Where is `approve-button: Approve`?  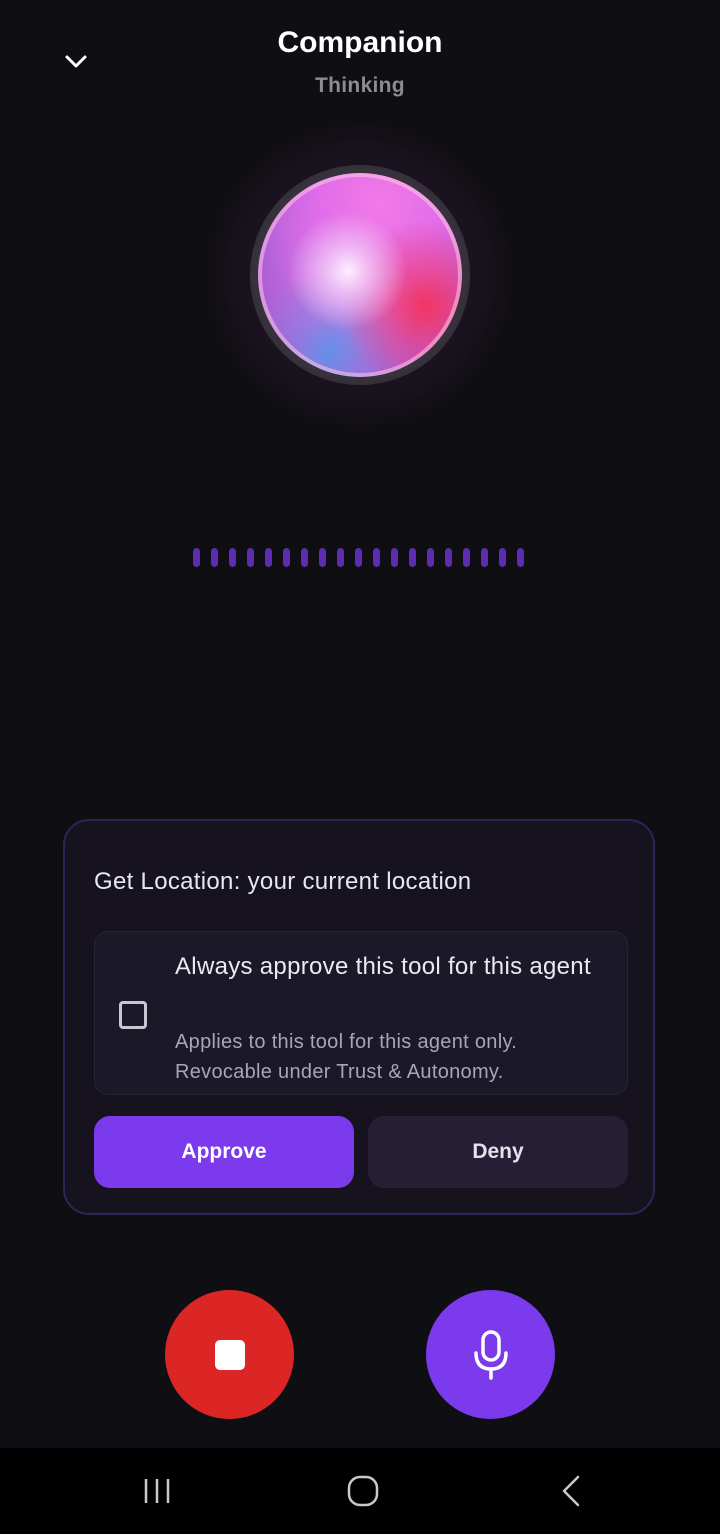
approve-button: Approve is located at coordinates (224, 1152).